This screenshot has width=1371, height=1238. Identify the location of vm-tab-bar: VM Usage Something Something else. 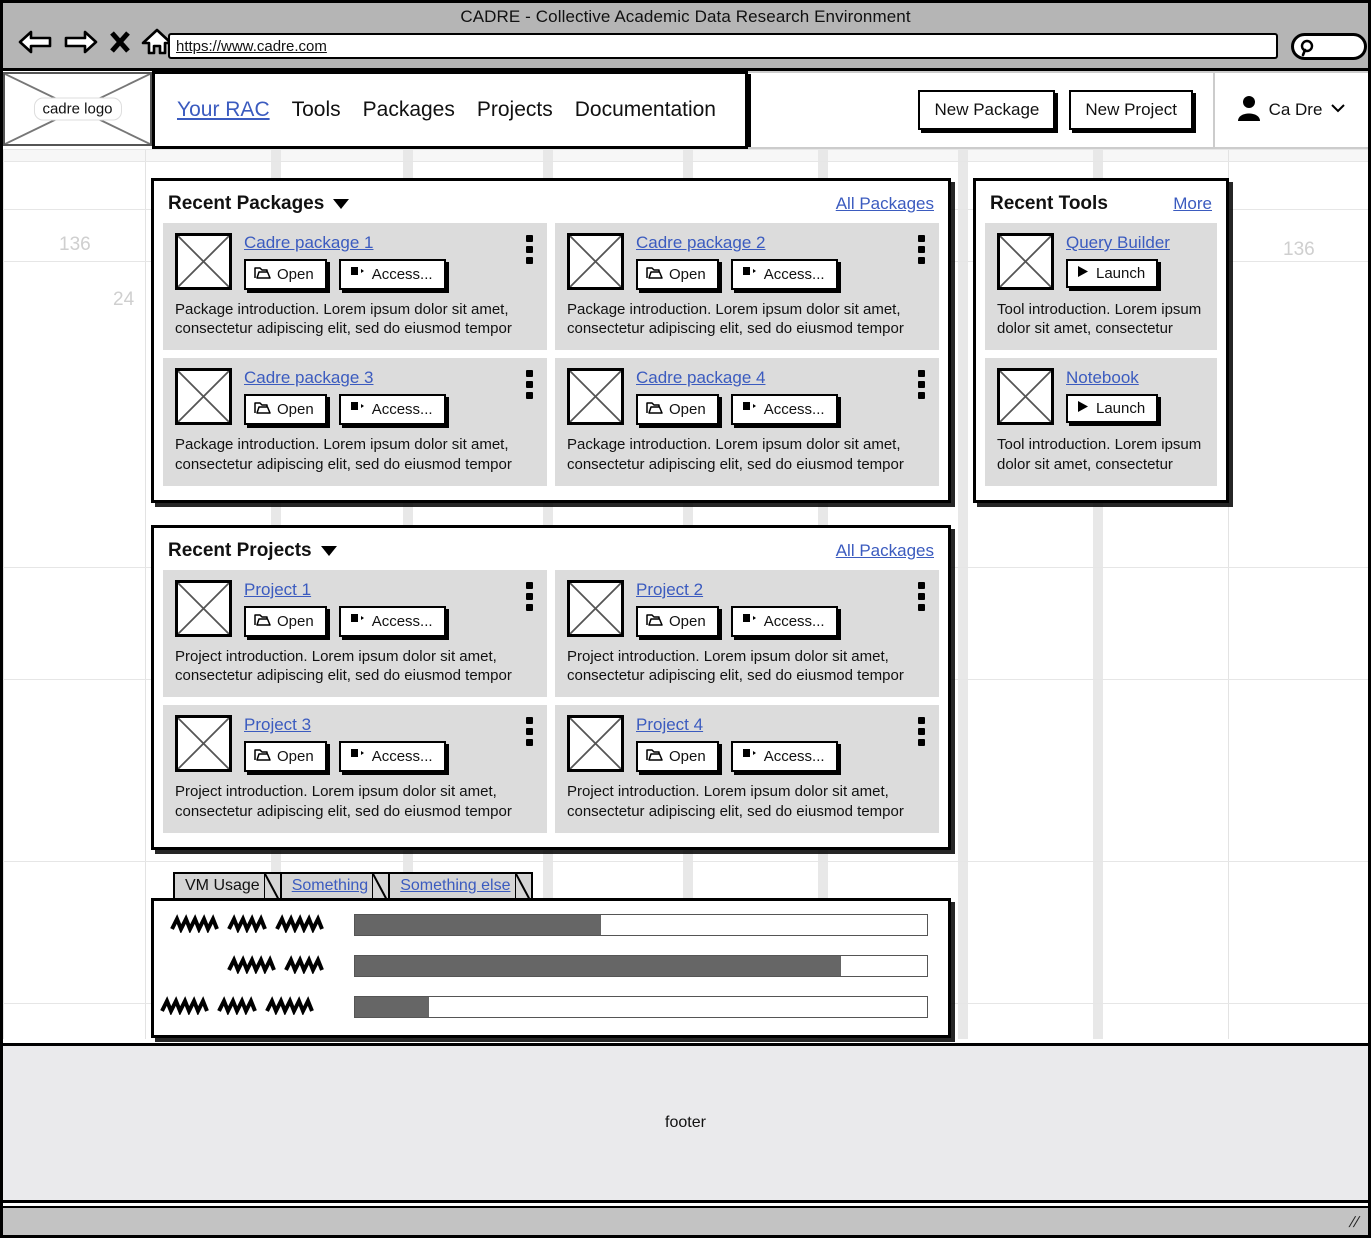
(353, 887).